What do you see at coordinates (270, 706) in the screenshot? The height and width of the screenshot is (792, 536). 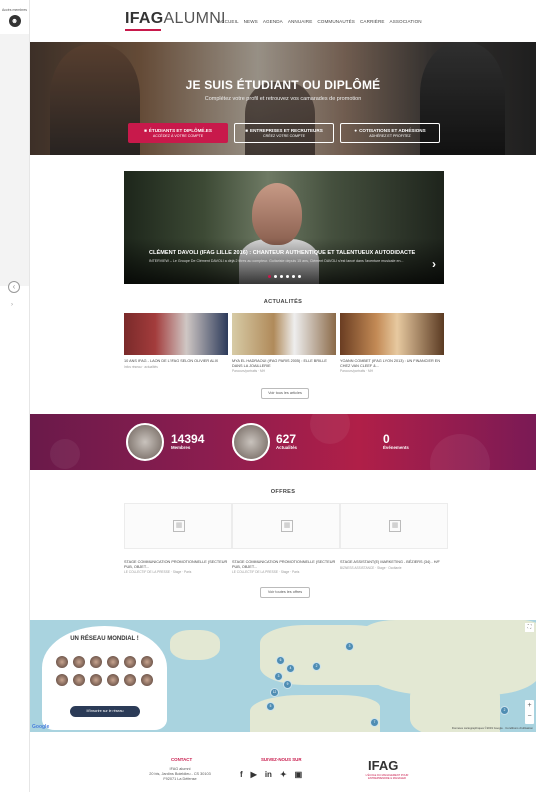 I see `map-cluster: 5` at bounding box center [270, 706].